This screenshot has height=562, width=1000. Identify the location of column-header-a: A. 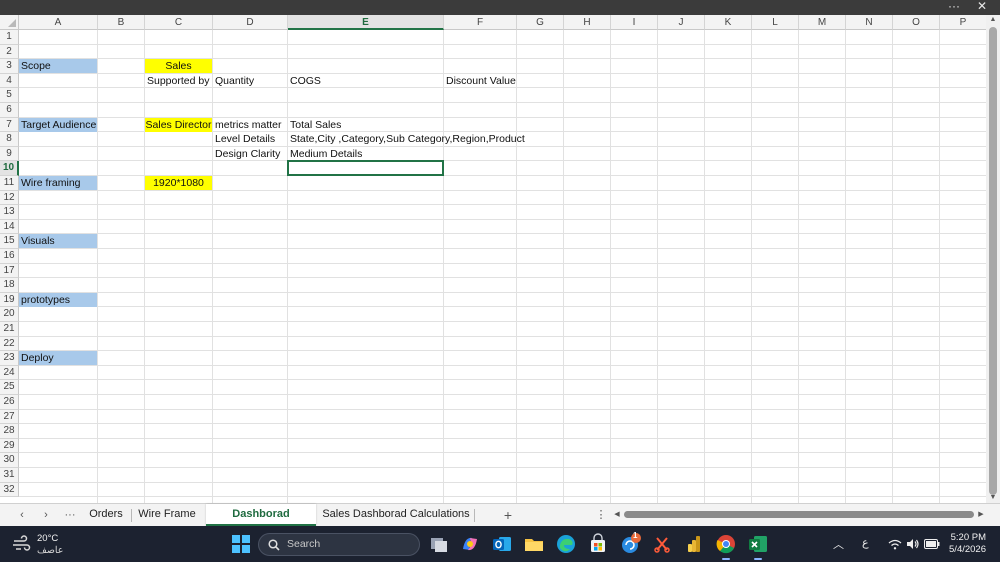
(58, 22).